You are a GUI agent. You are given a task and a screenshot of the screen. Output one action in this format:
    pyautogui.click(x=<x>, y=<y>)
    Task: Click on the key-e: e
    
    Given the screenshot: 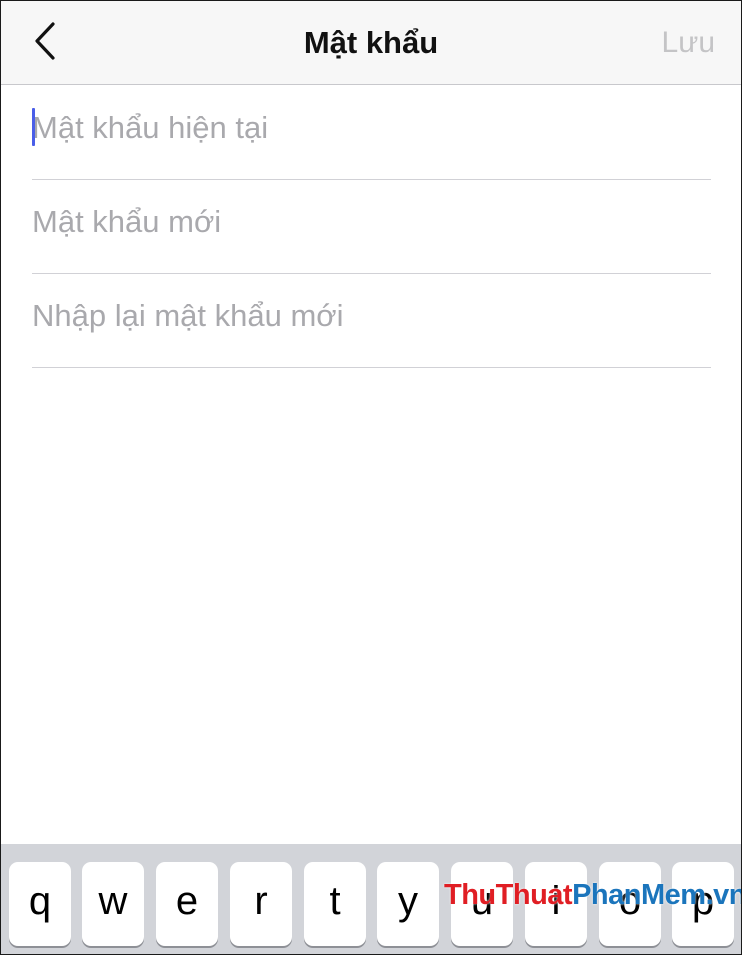 What is the action you would take?
    pyautogui.click(x=187, y=904)
    